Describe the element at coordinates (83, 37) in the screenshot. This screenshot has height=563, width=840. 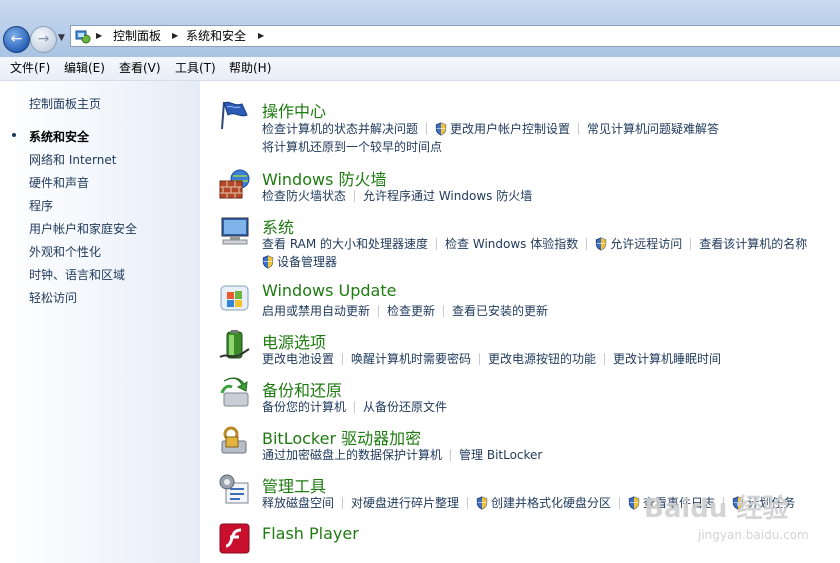
I see `control-panel-icon` at that location.